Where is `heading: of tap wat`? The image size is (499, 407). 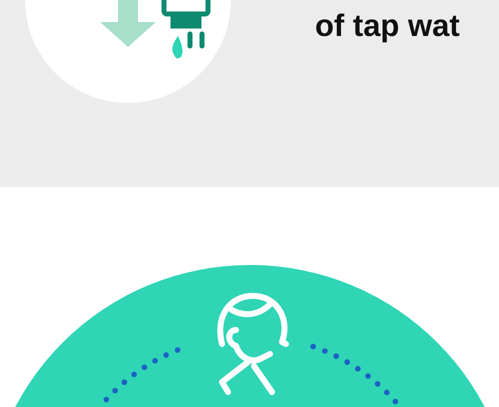
heading: of tap wat is located at coordinates (387, 26).